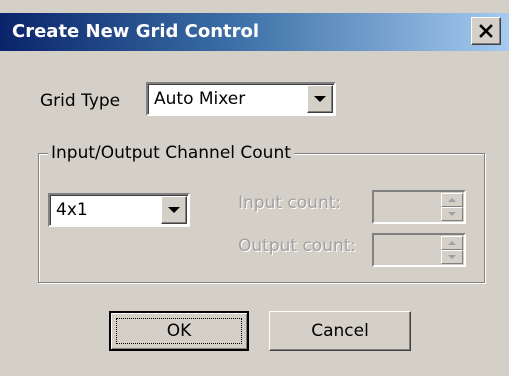  I want to click on ok-button: OK, so click(179, 331).